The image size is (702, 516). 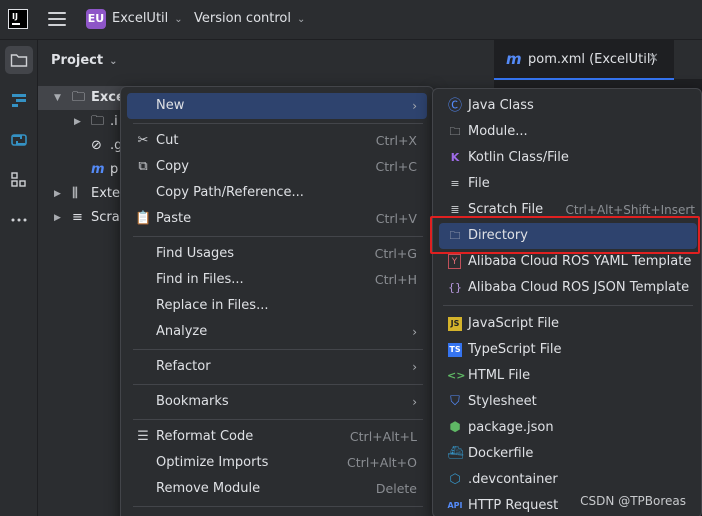 I want to click on menu-item-label: Find Usages, so click(x=195, y=253).